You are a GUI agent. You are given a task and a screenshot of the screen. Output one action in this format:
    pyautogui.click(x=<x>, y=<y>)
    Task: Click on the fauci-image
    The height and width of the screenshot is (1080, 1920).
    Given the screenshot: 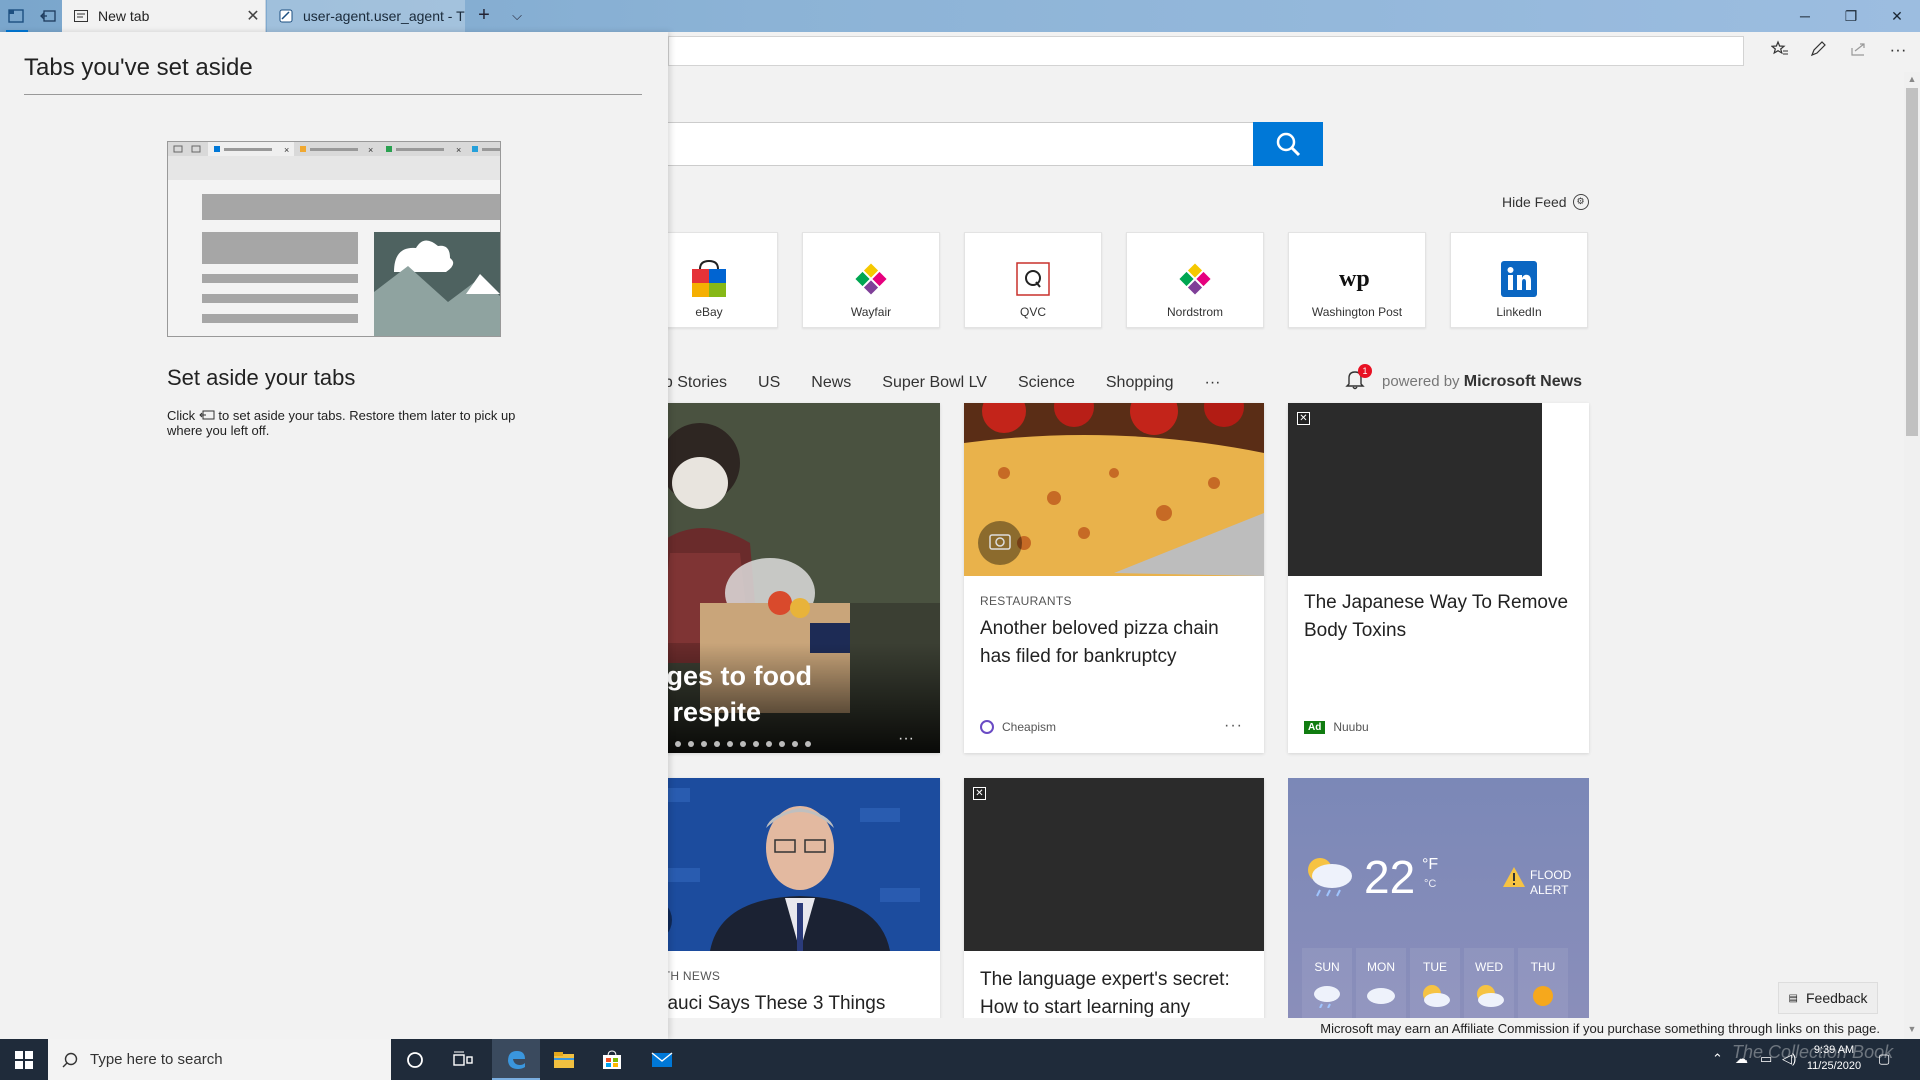 What is the action you would take?
    pyautogui.click(x=790, y=864)
    